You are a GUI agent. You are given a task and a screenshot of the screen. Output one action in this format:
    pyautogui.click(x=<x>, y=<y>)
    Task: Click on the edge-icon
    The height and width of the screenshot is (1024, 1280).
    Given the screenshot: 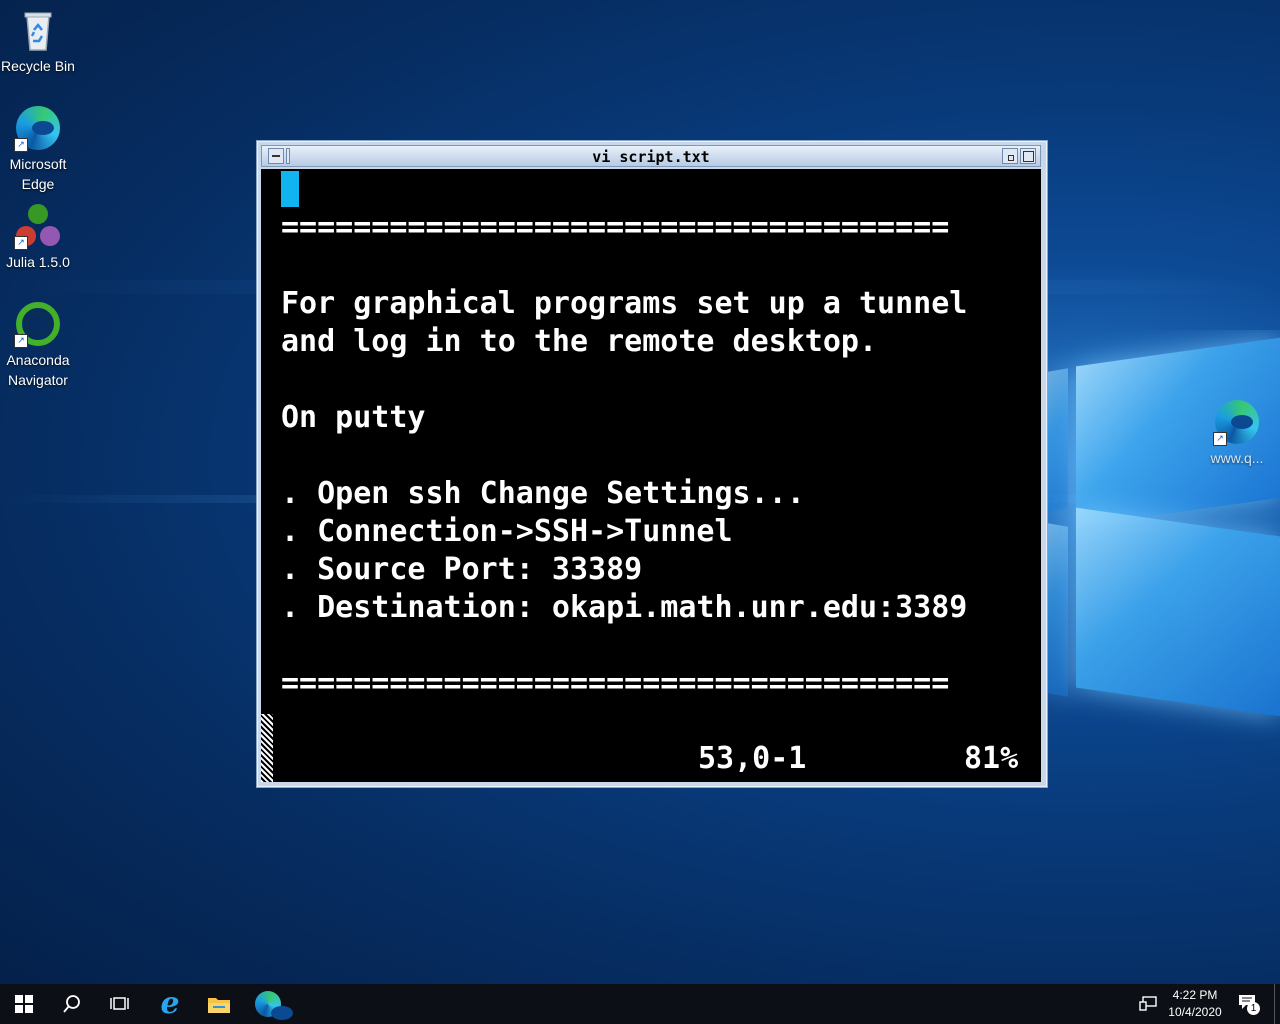 What is the action you would take?
    pyautogui.click(x=274, y=1005)
    